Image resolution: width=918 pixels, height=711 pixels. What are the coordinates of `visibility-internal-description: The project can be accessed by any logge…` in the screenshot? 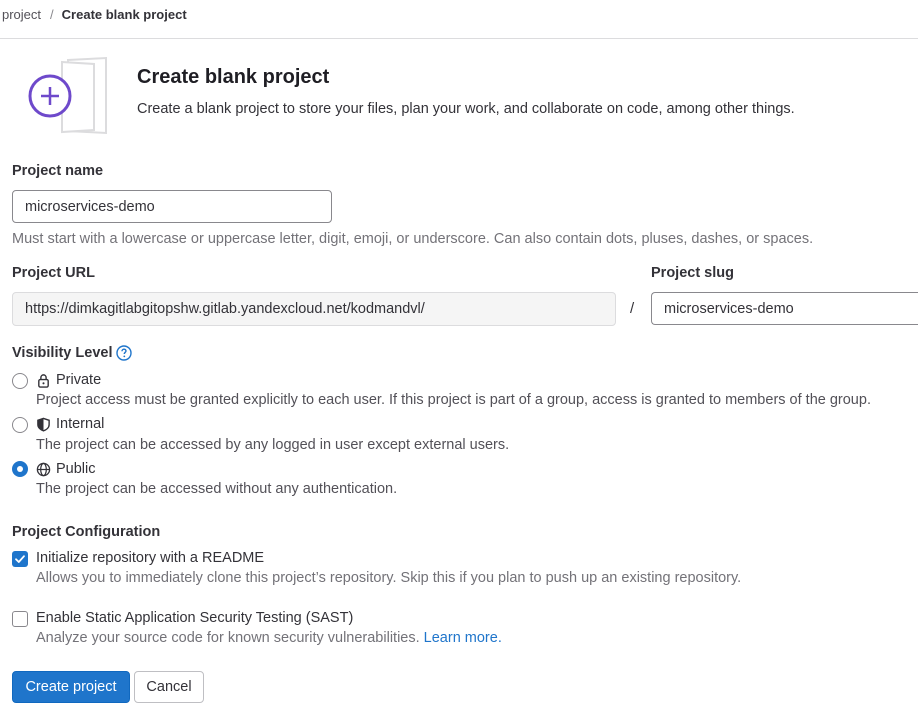 It's located at (273, 445).